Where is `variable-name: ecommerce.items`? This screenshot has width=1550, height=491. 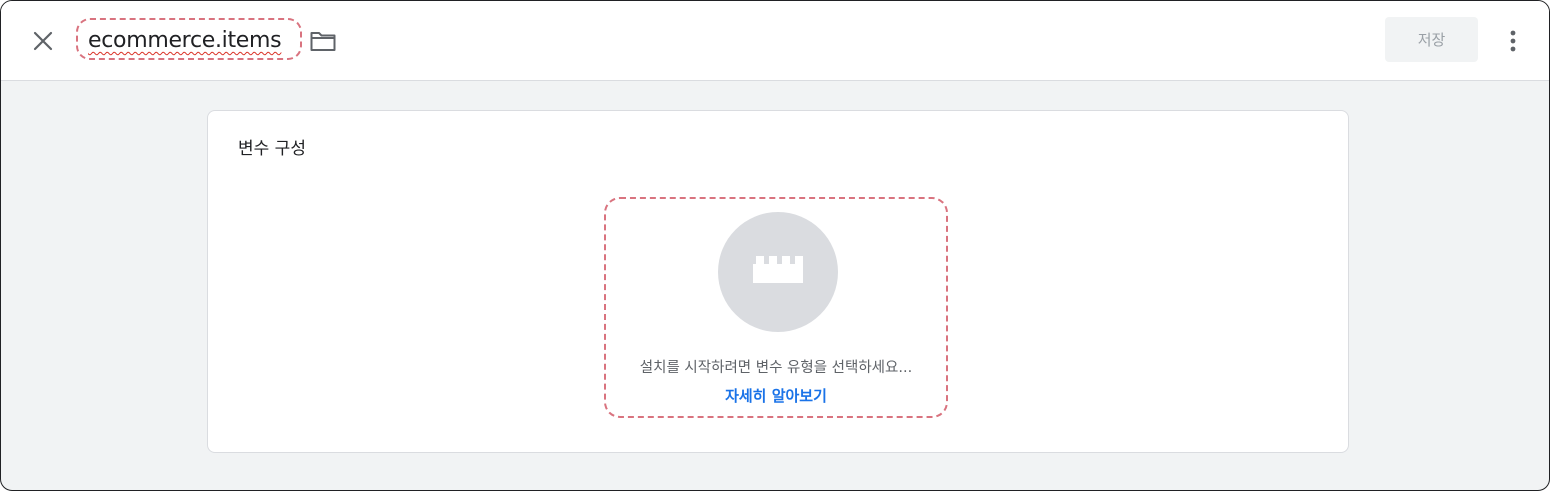 variable-name: ecommerce.items is located at coordinates (185, 40).